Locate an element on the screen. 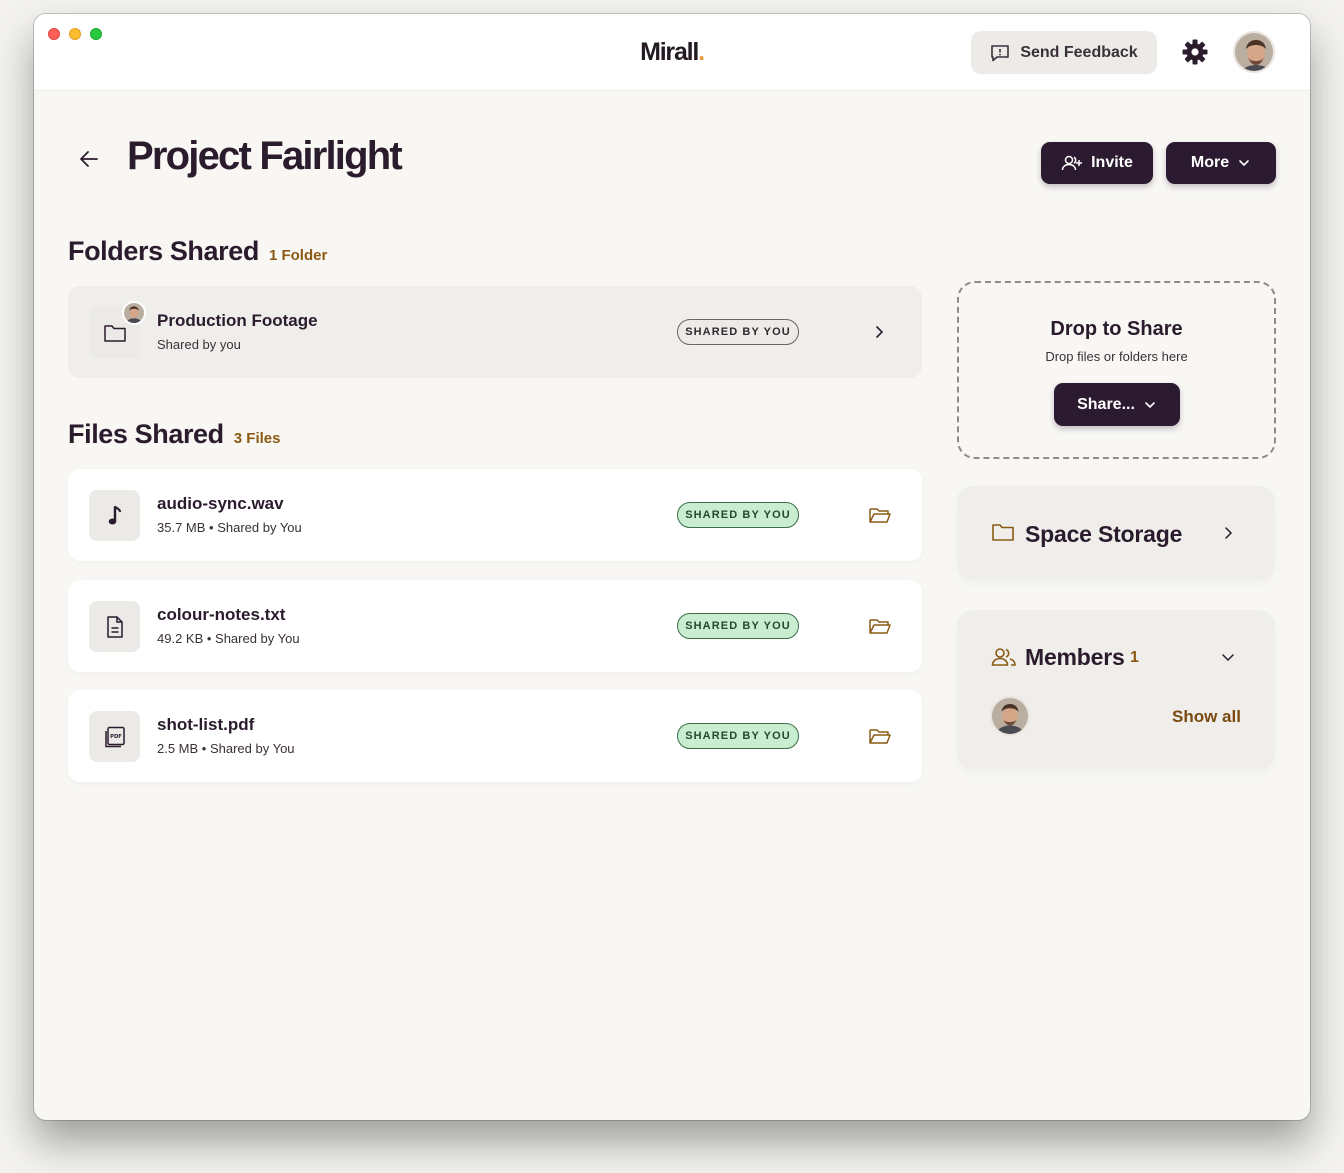  text-file-icon is located at coordinates (114, 626).